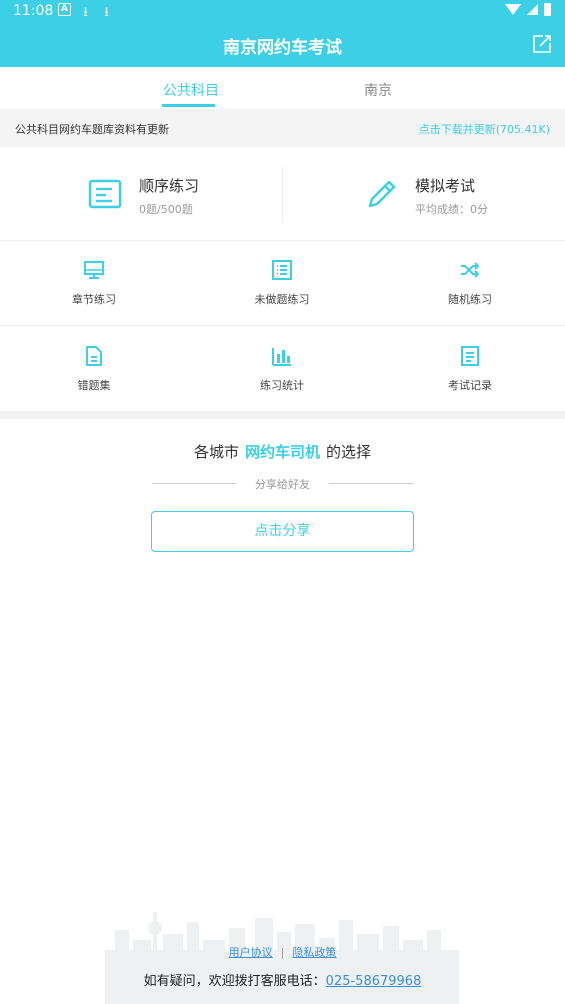  I want to click on practice-grid-row-2: 错题集 练习统计 考试记录, so click(282, 369).